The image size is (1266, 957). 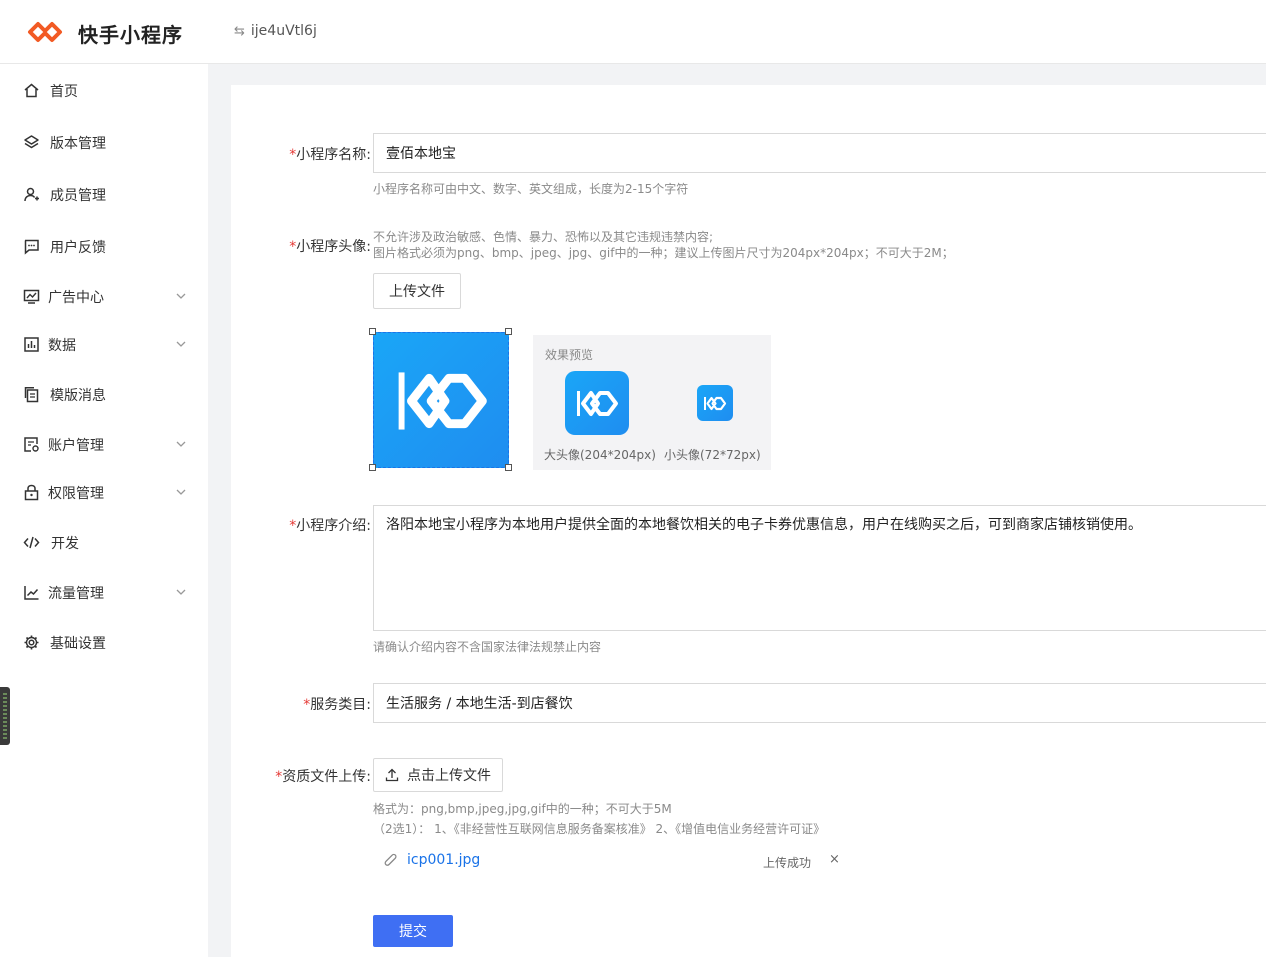 What do you see at coordinates (31, 194) in the screenshot?
I see `user-icon` at bounding box center [31, 194].